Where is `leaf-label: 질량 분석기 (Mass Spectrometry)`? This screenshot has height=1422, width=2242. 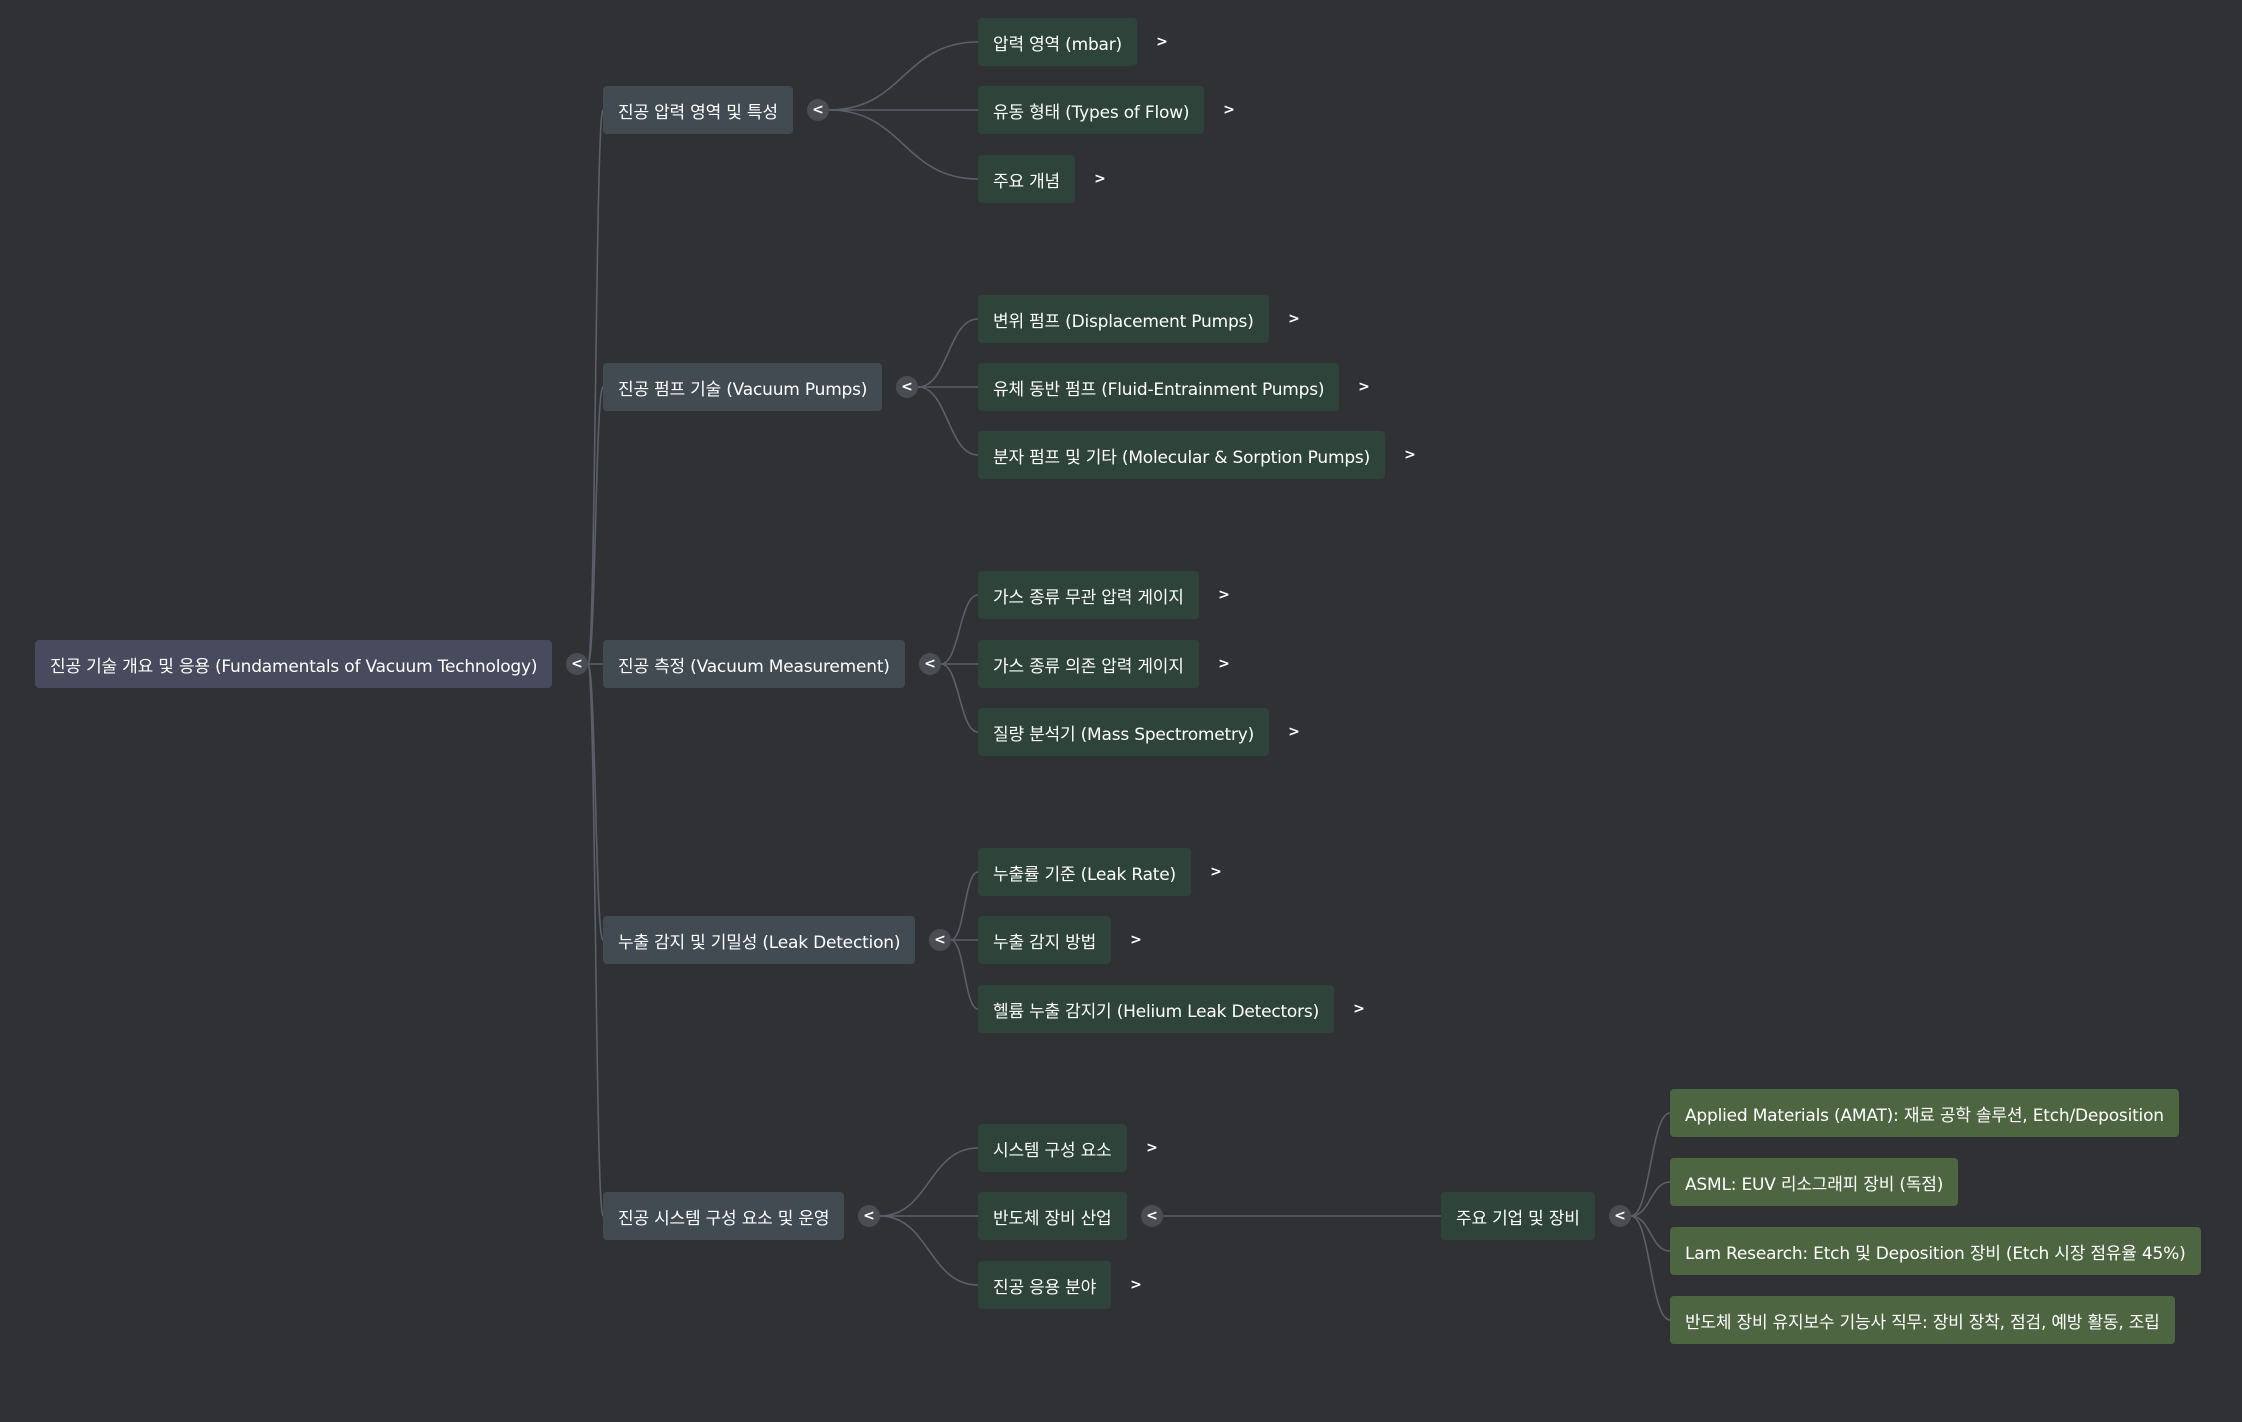 leaf-label: 질량 분석기 (Mass Spectrometry) is located at coordinates (1124, 734).